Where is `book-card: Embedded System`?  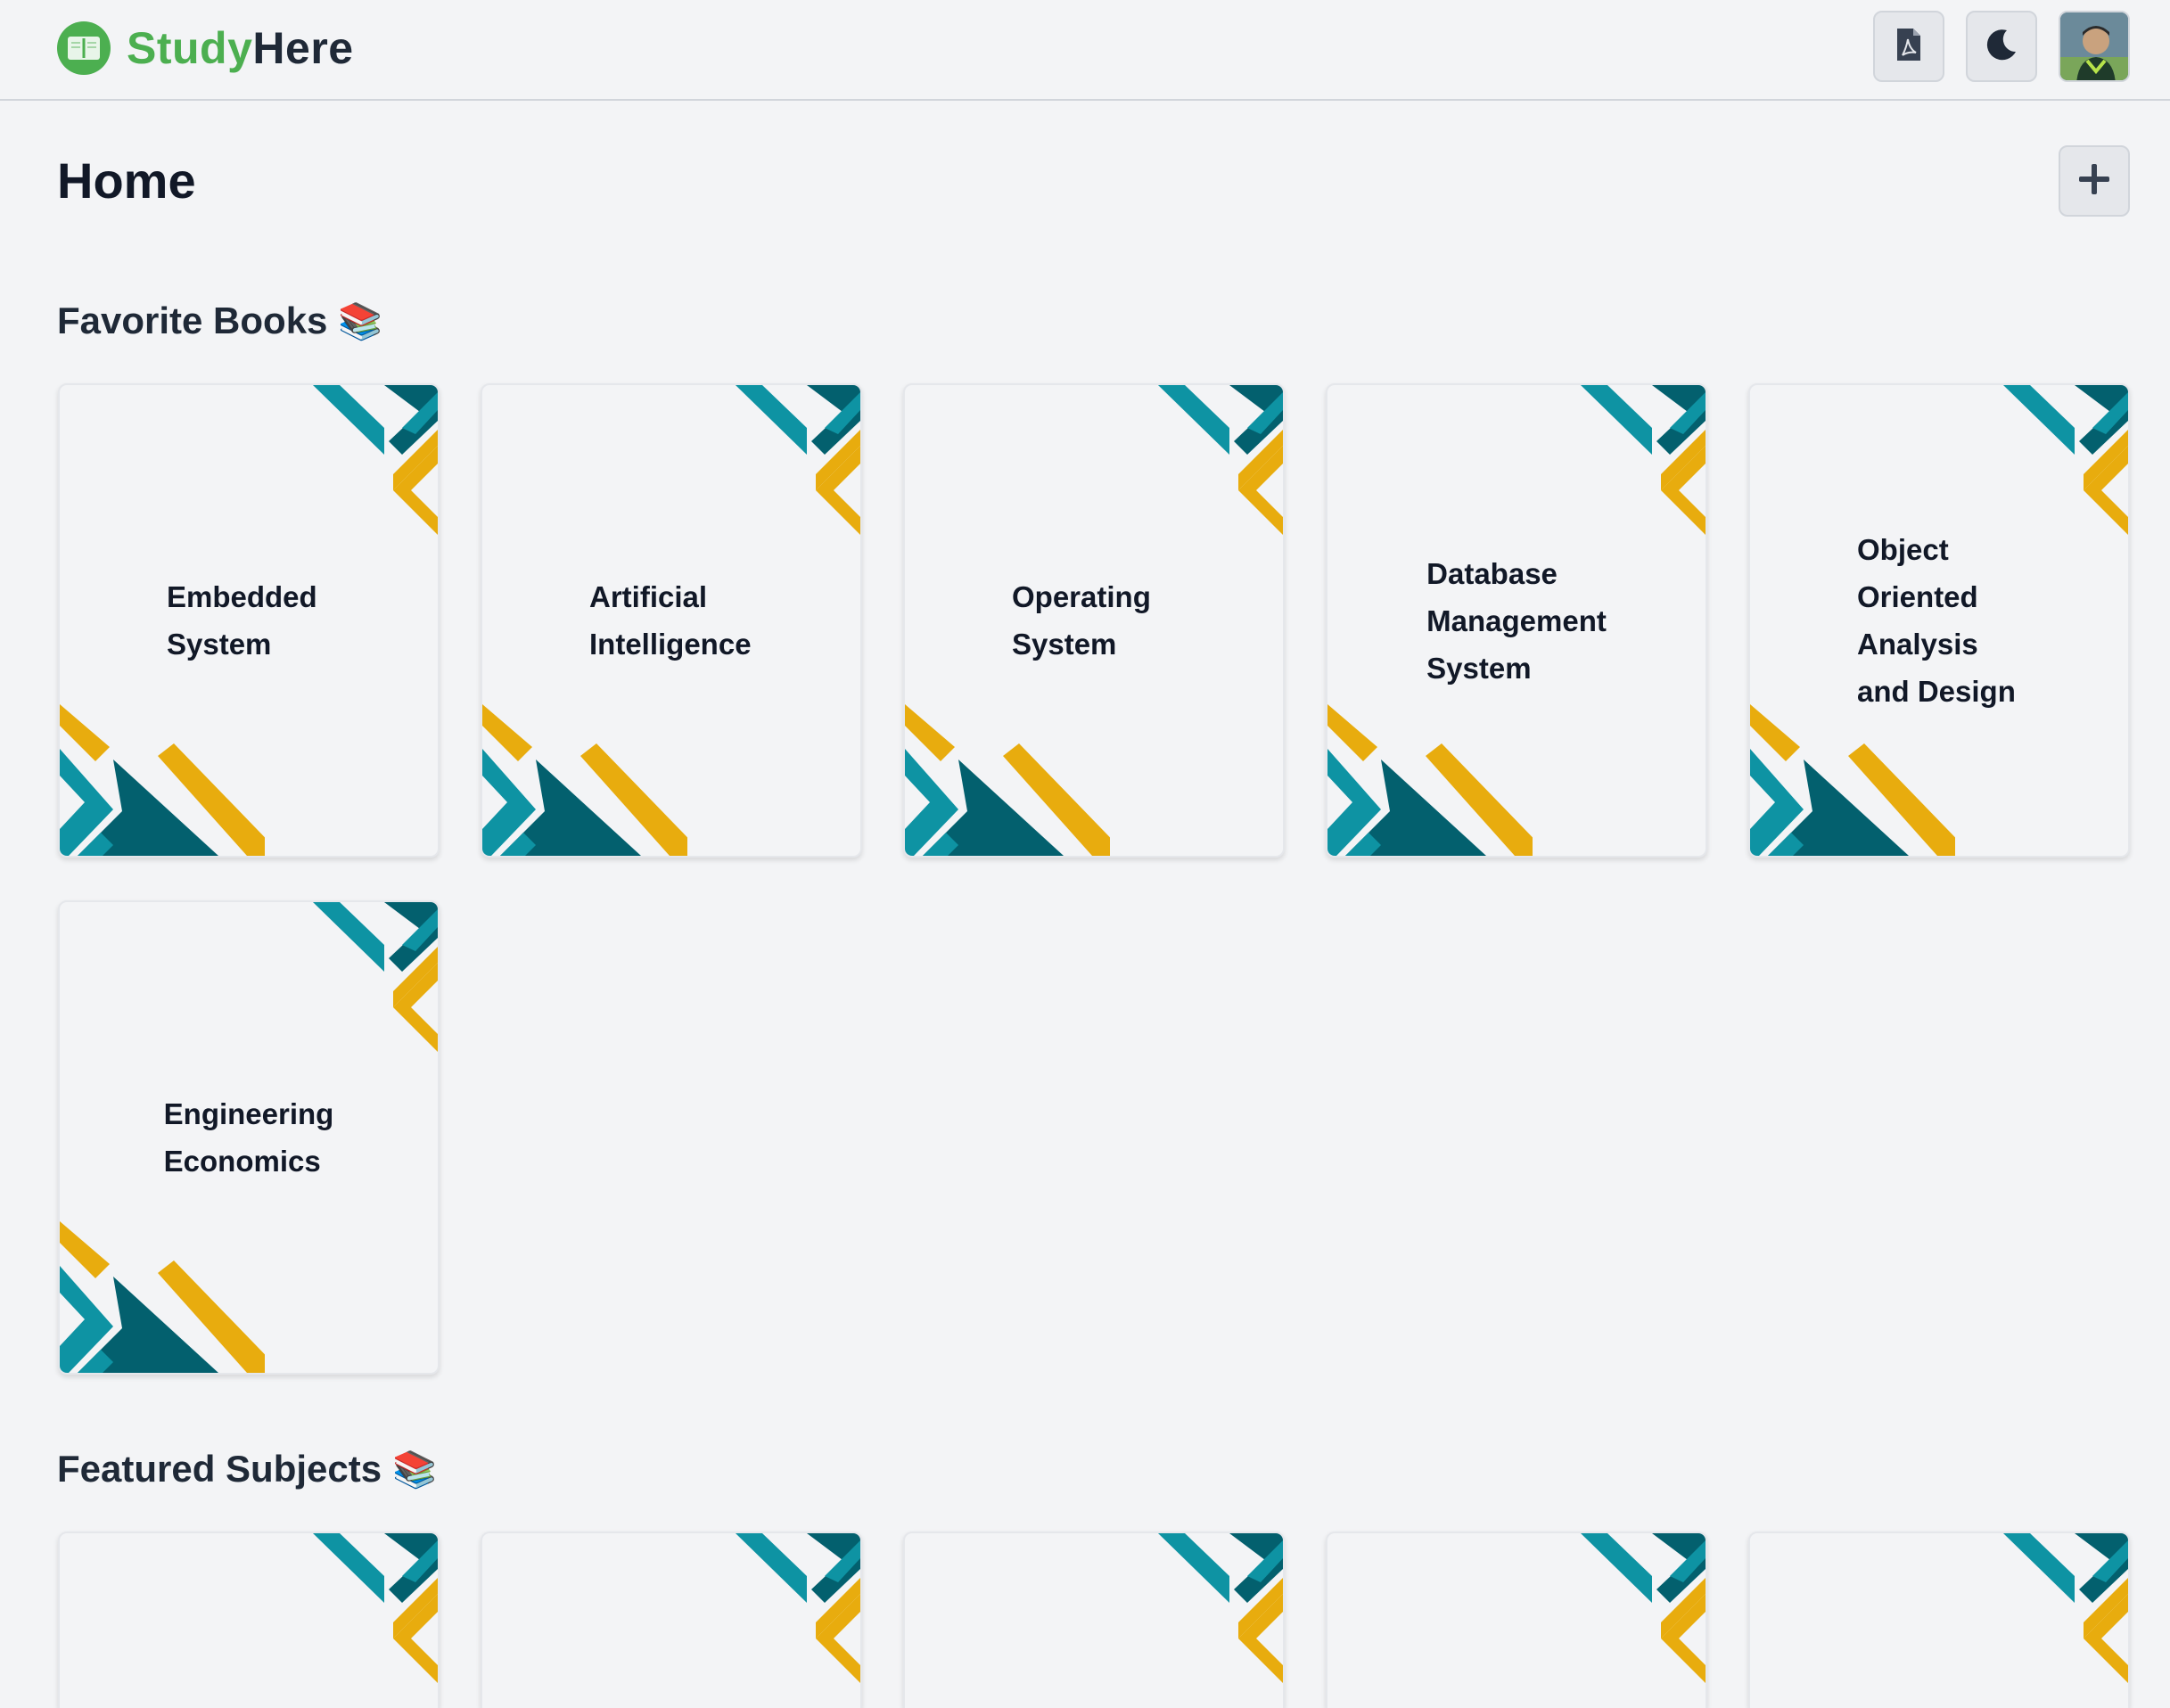 book-card: Embedded System is located at coordinates (249, 620).